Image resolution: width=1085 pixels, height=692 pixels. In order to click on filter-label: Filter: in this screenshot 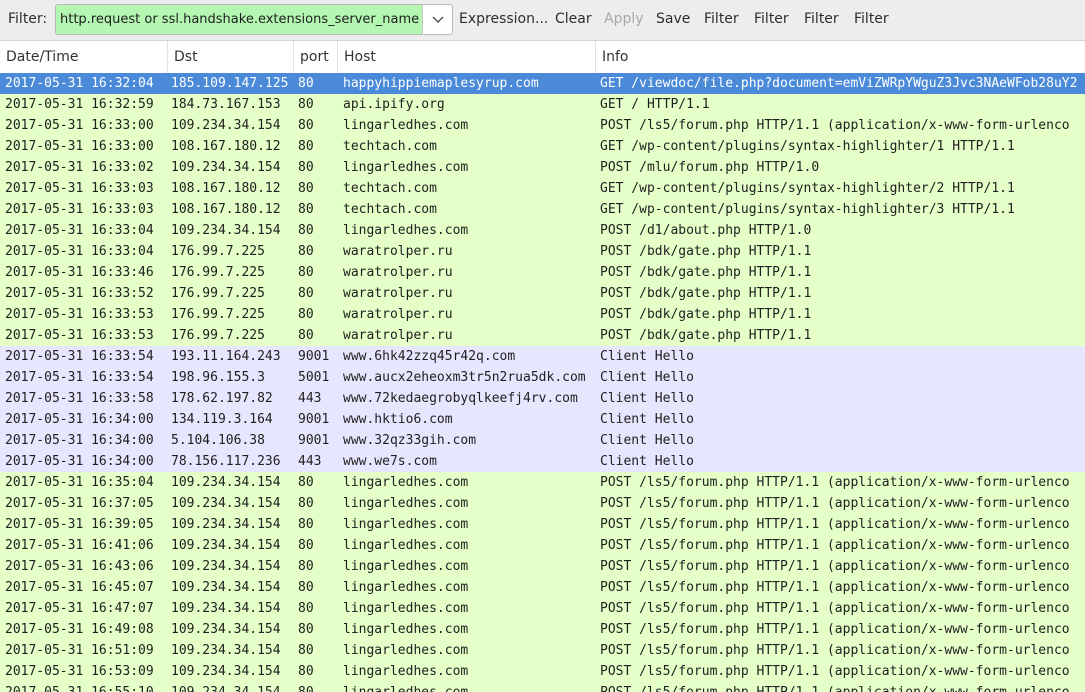, I will do `click(28, 19)`.